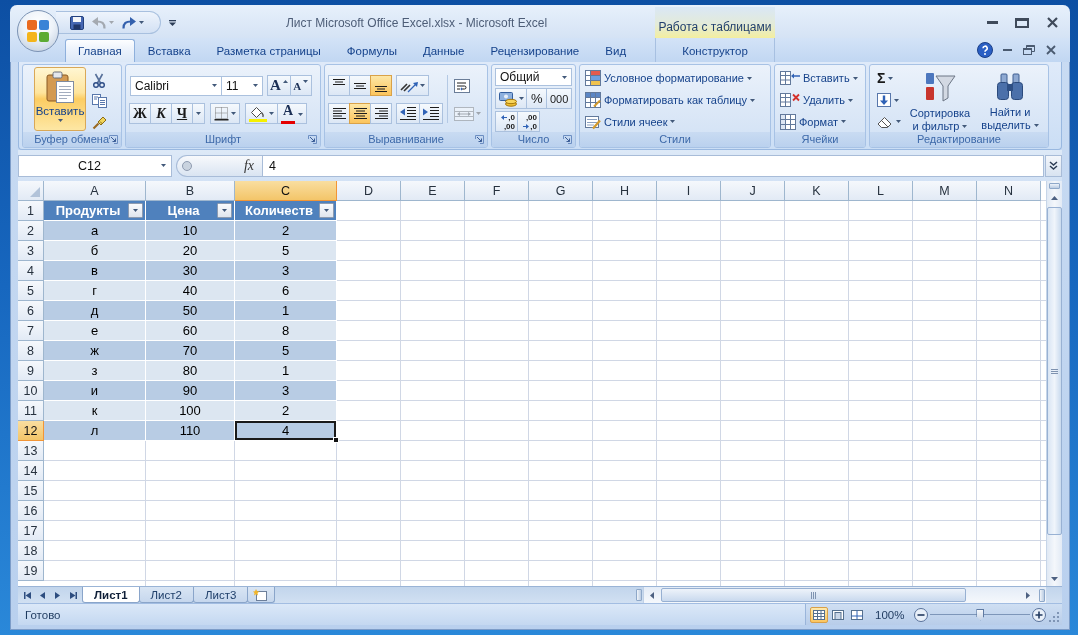  What do you see at coordinates (31, 311) in the screenshot?
I see `row-header: 6` at bounding box center [31, 311].